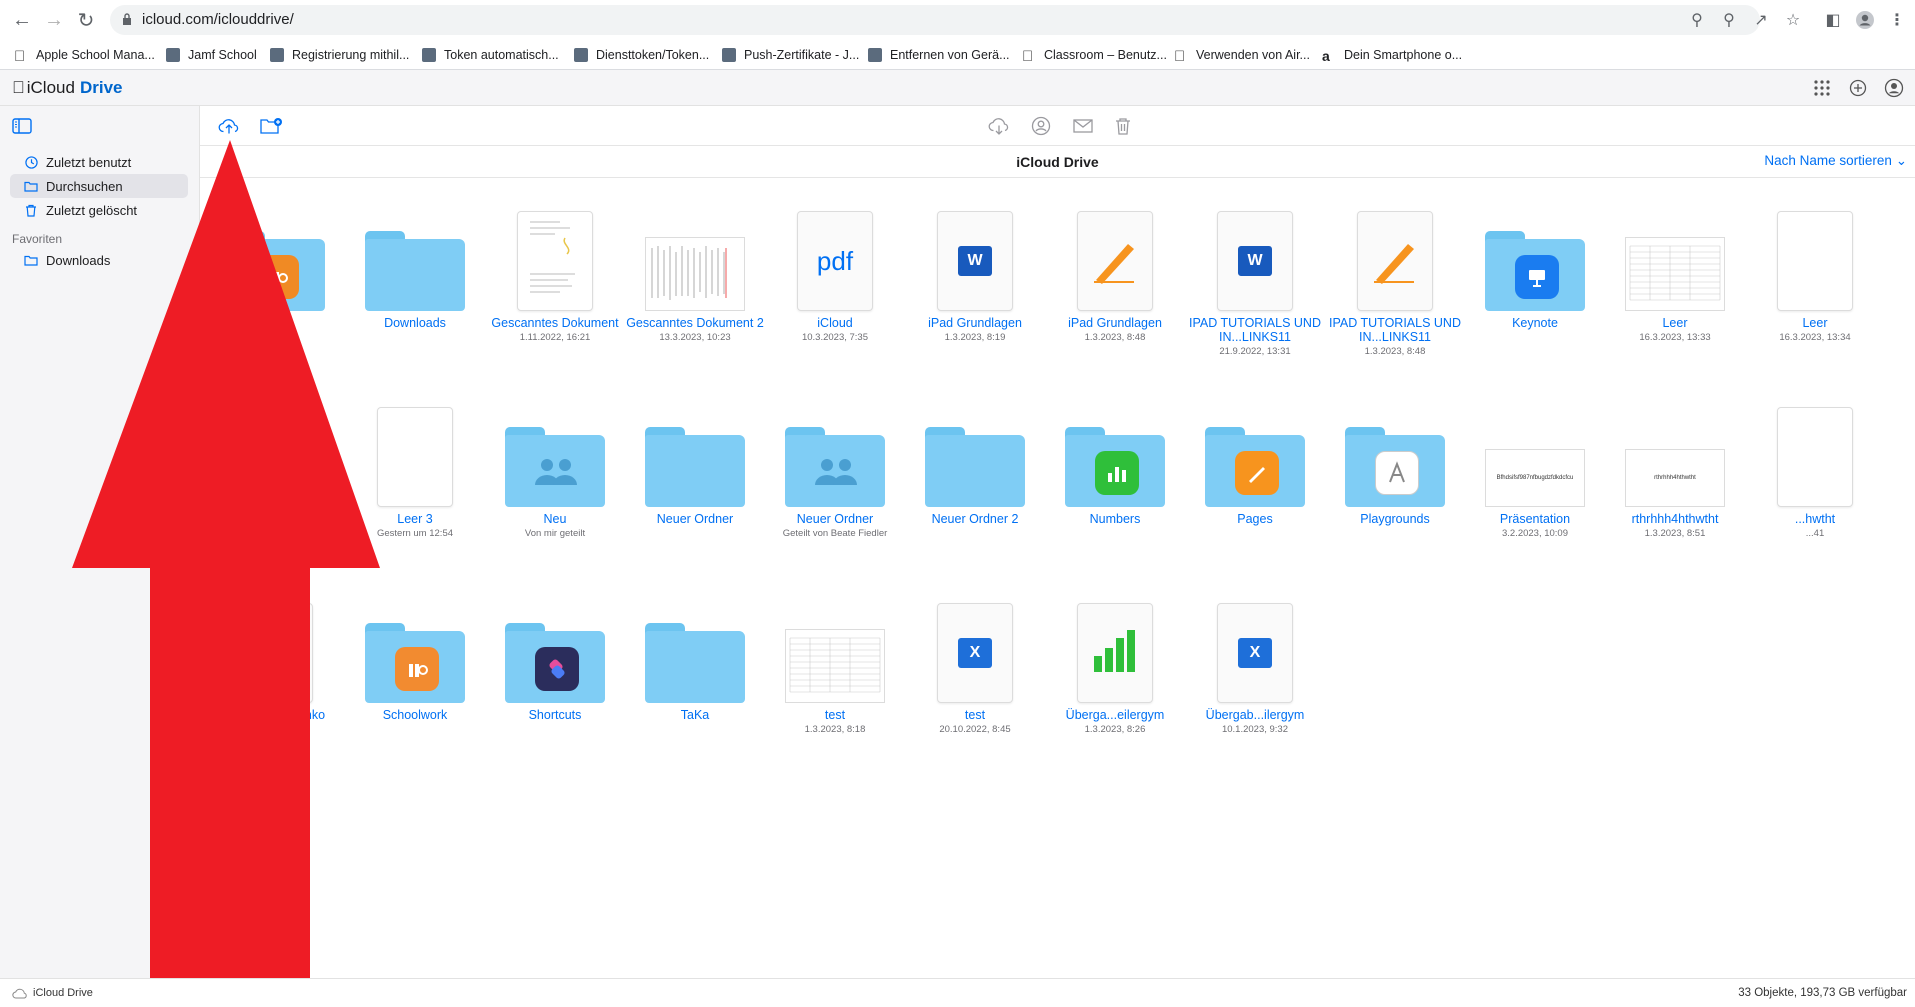 This screenshot has width=1915, height=1007. I want to click on app-grid-icon, so click(1822, 88).